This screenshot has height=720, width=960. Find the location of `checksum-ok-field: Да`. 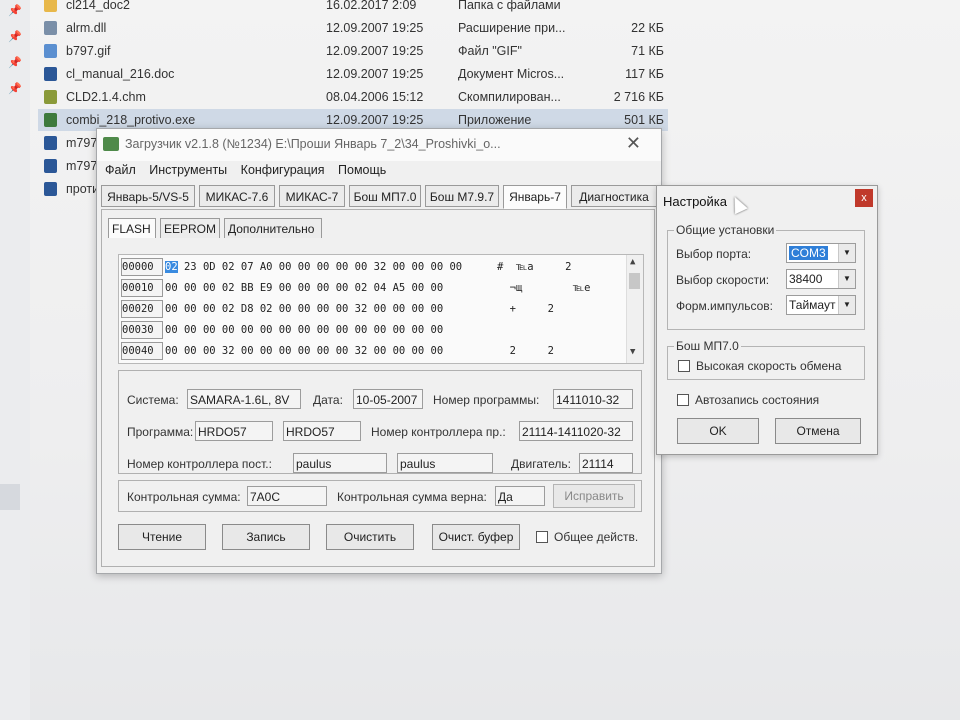

checksum-ok-field: Да is located at coordinates (520, 496).